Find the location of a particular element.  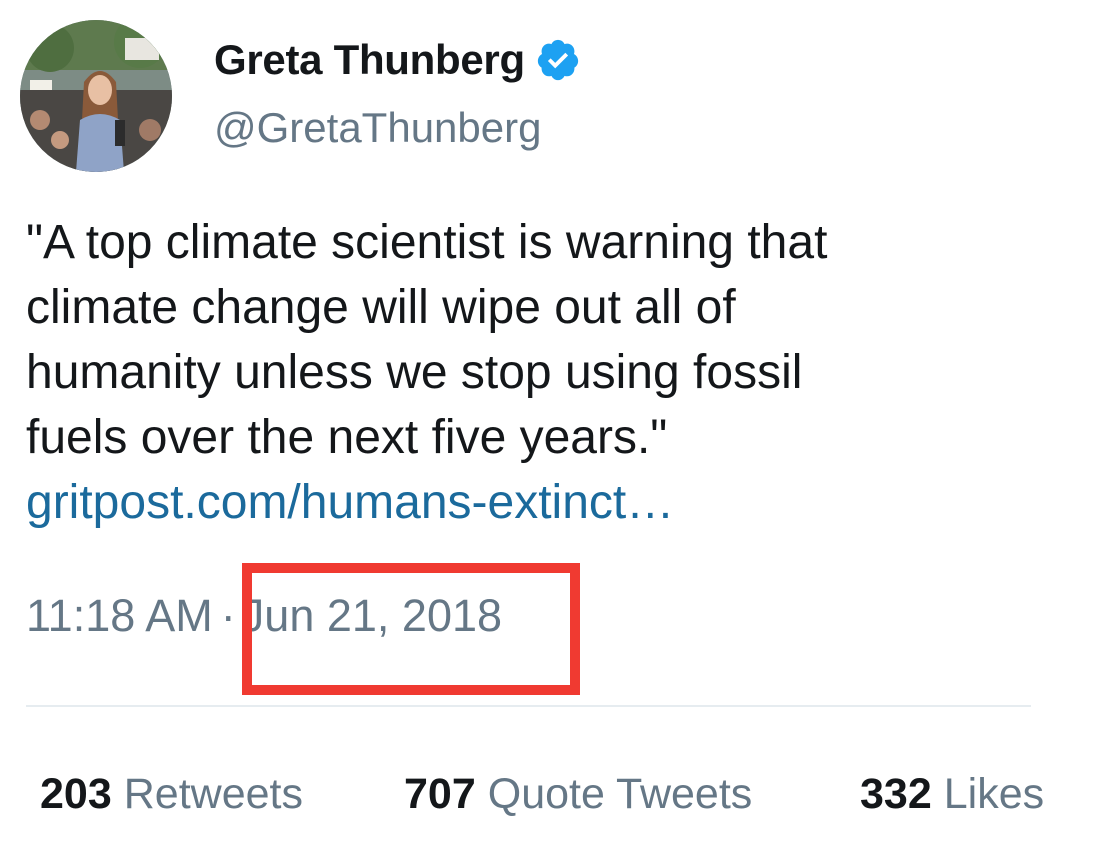

avatar is located at coordinates (96, 96).